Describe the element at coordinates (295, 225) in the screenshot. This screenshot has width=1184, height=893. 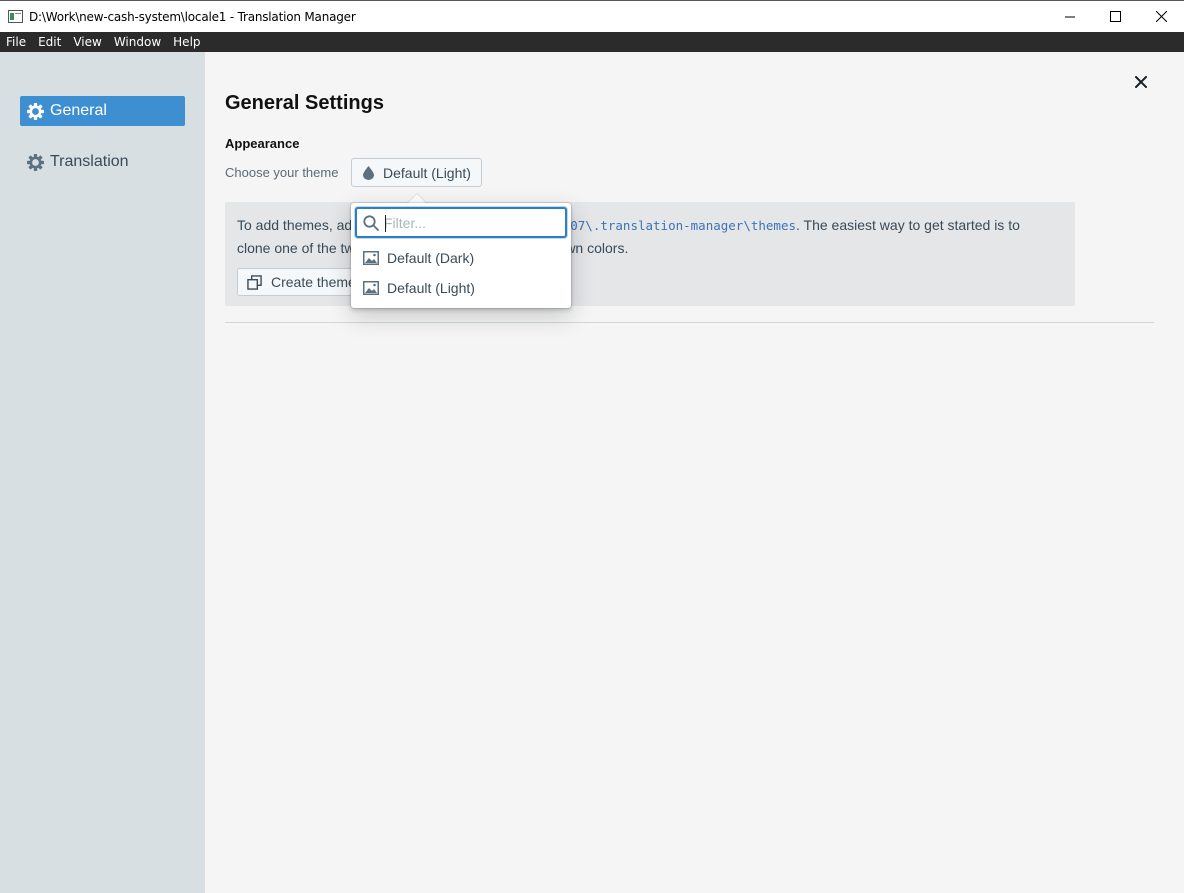
I see `info-text-start: To add themes, ad` at that location.